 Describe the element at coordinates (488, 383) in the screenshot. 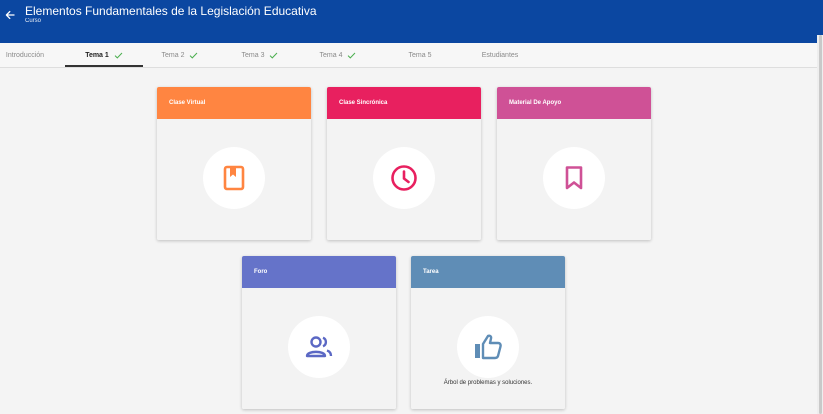

I see `card-note: Árbol de problemas y soluciones.` at that location.